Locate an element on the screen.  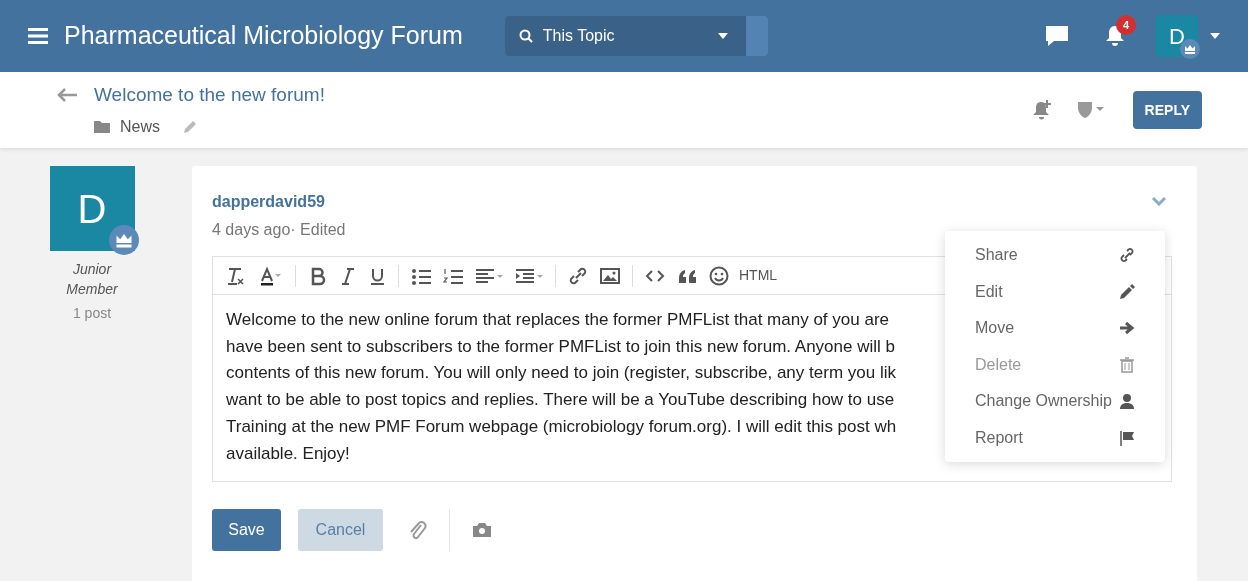
forum-title: Pharmaceutical Microbiology Forum is located at coordinates (263, 36).